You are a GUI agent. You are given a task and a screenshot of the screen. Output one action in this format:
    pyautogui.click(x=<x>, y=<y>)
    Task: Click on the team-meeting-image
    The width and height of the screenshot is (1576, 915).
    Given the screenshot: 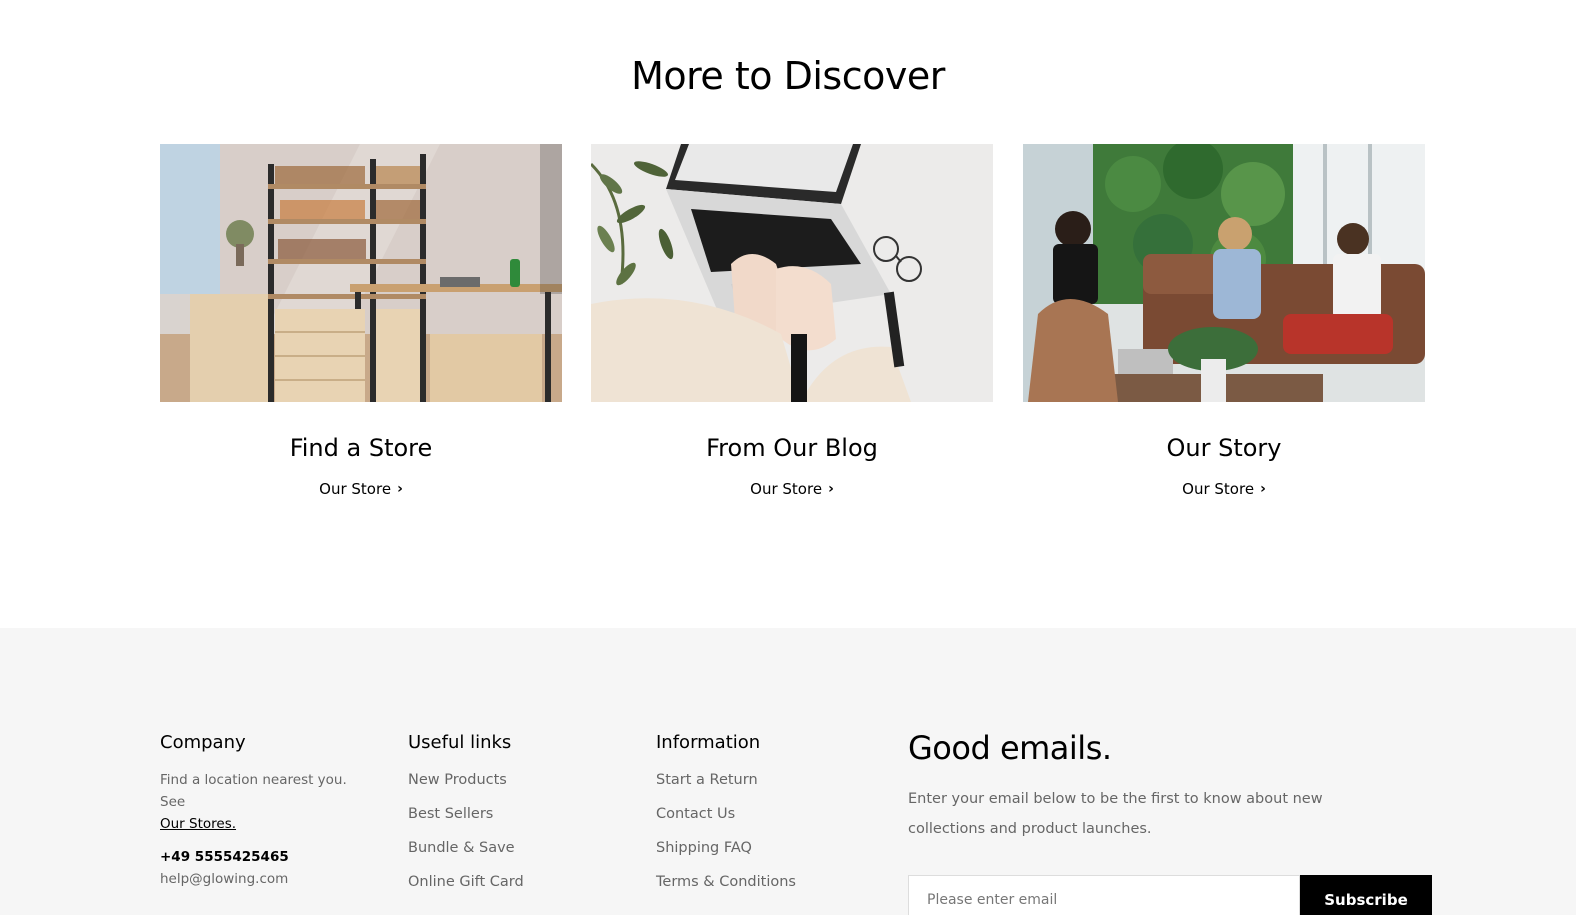 What is the action you would take?
    pyautogui.click(x=1224, y=273)
    